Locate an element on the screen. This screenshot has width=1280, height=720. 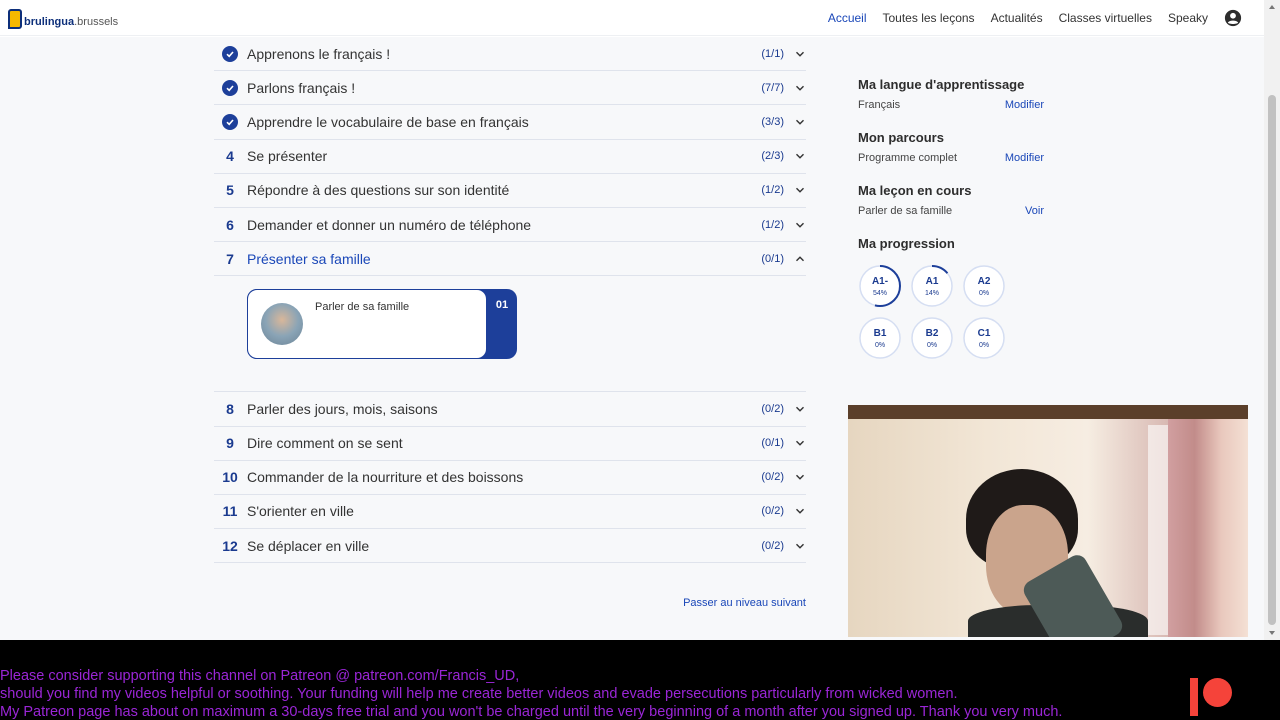
nav-toutes-les-lecons: Toutes les leçons is located at coordinates (929, 18).